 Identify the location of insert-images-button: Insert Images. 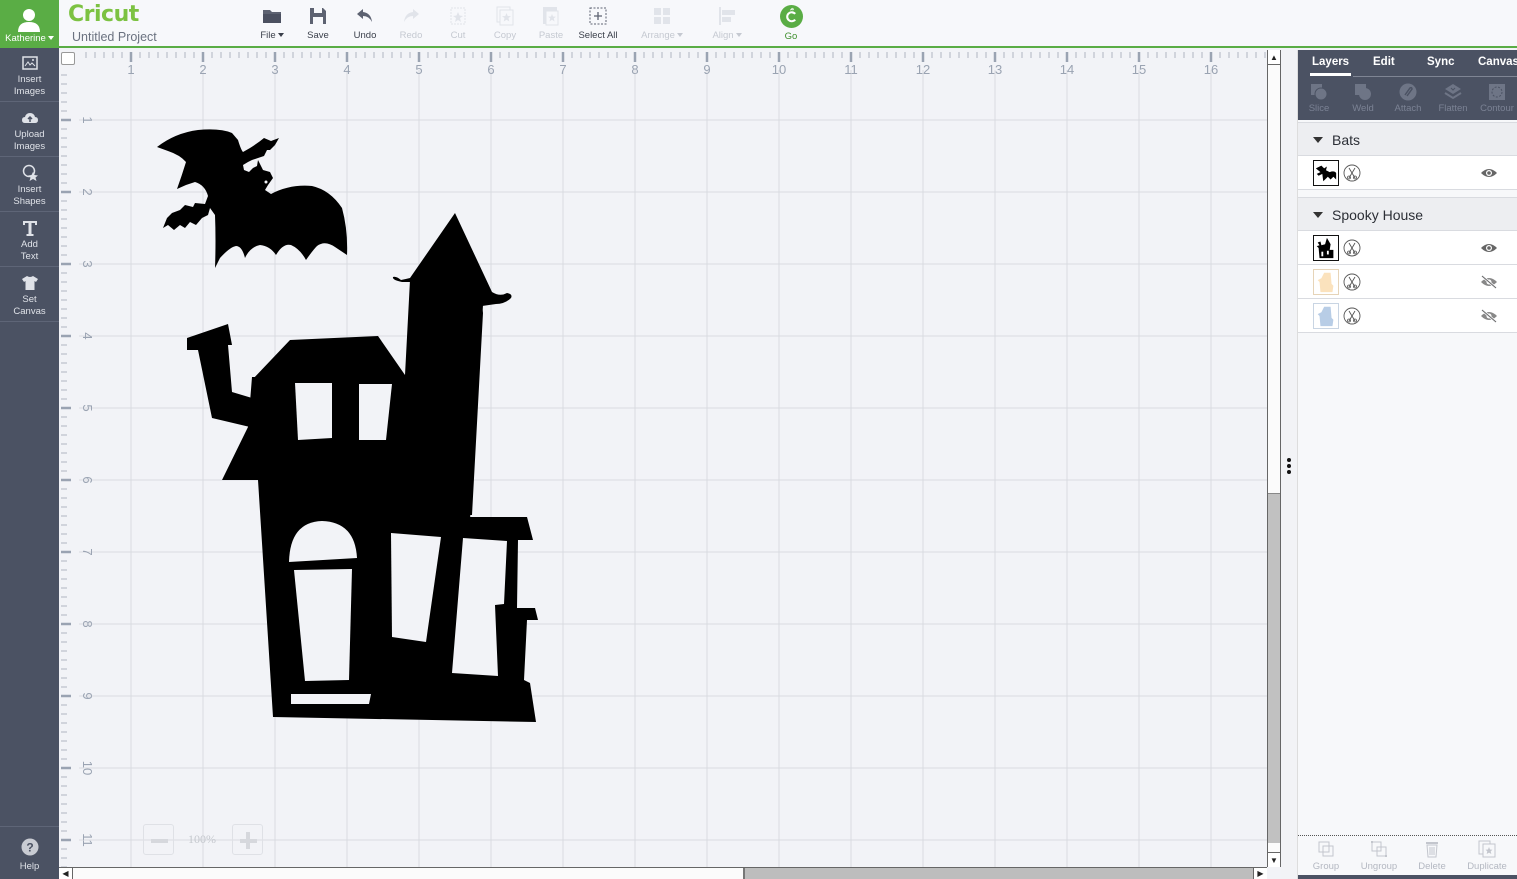
(29, 75).